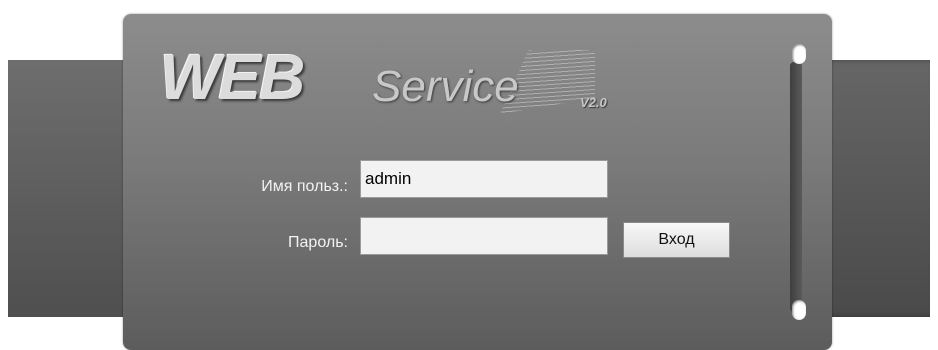 The image size is (938, 350). What do you see at coordinates (232, 77) in the screenshot?
I see `logo-web-text: WEB` at bounding box center [232, 77].